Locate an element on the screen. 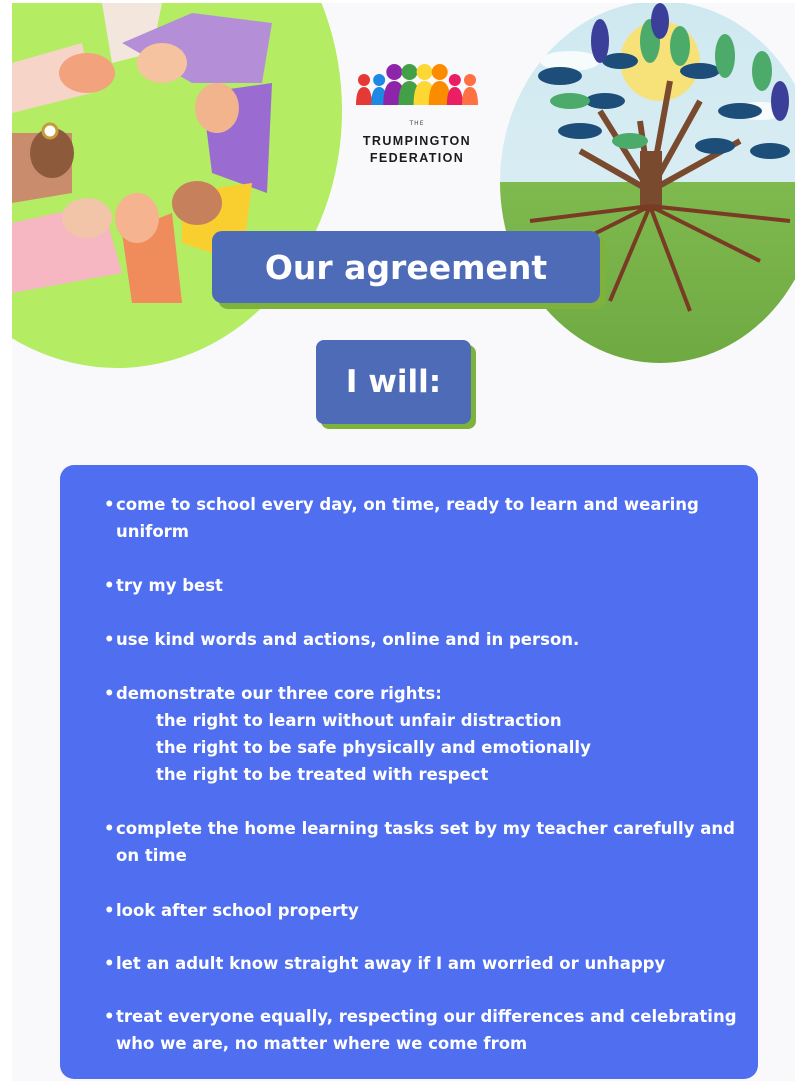 This screenshot has height=1087, width=795. tree-icon is located at coordinates (660, 157).